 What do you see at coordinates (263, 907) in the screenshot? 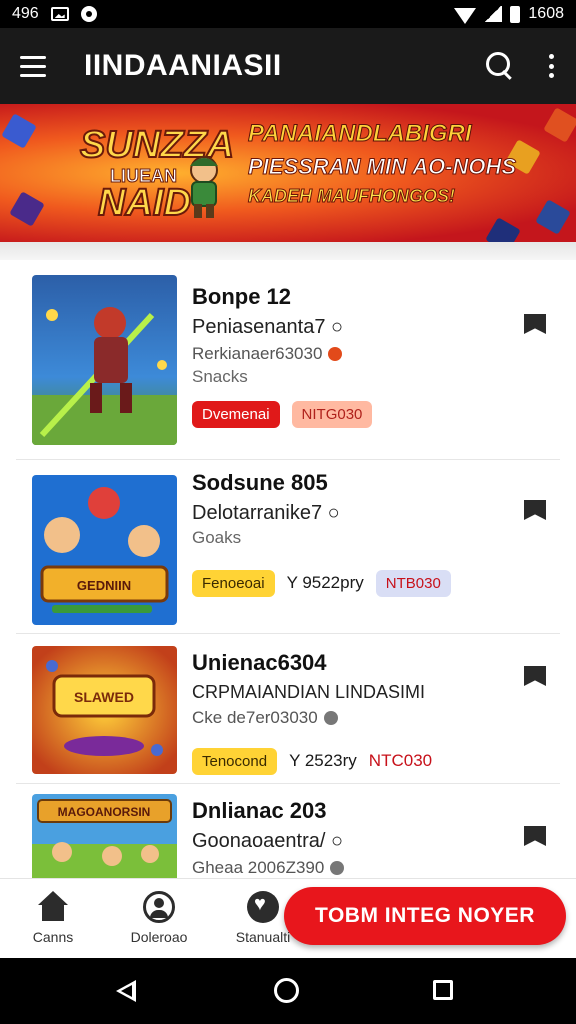
I see `heart-icon` at bounding box center [263, 907].